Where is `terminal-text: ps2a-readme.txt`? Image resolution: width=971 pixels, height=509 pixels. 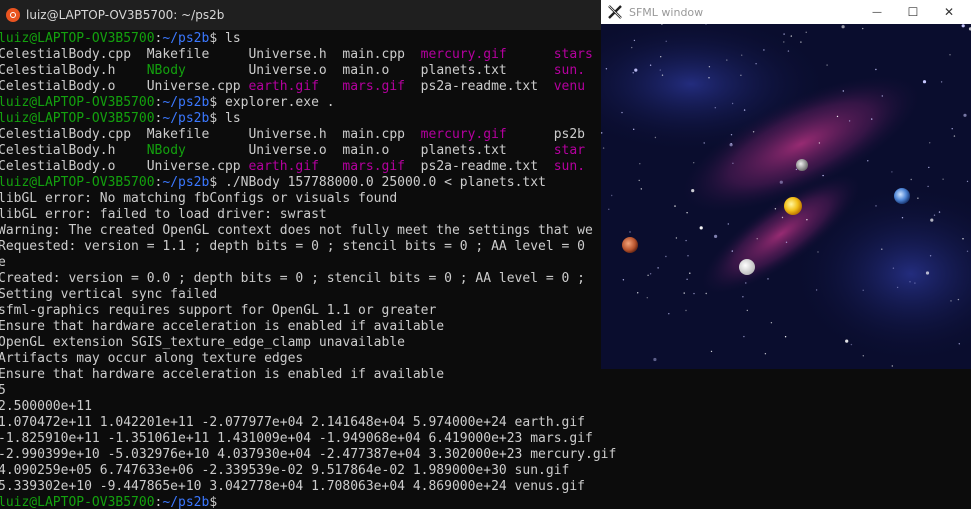 terminal-text: ps2a-readme.txt is located at coordinates (479, 86).